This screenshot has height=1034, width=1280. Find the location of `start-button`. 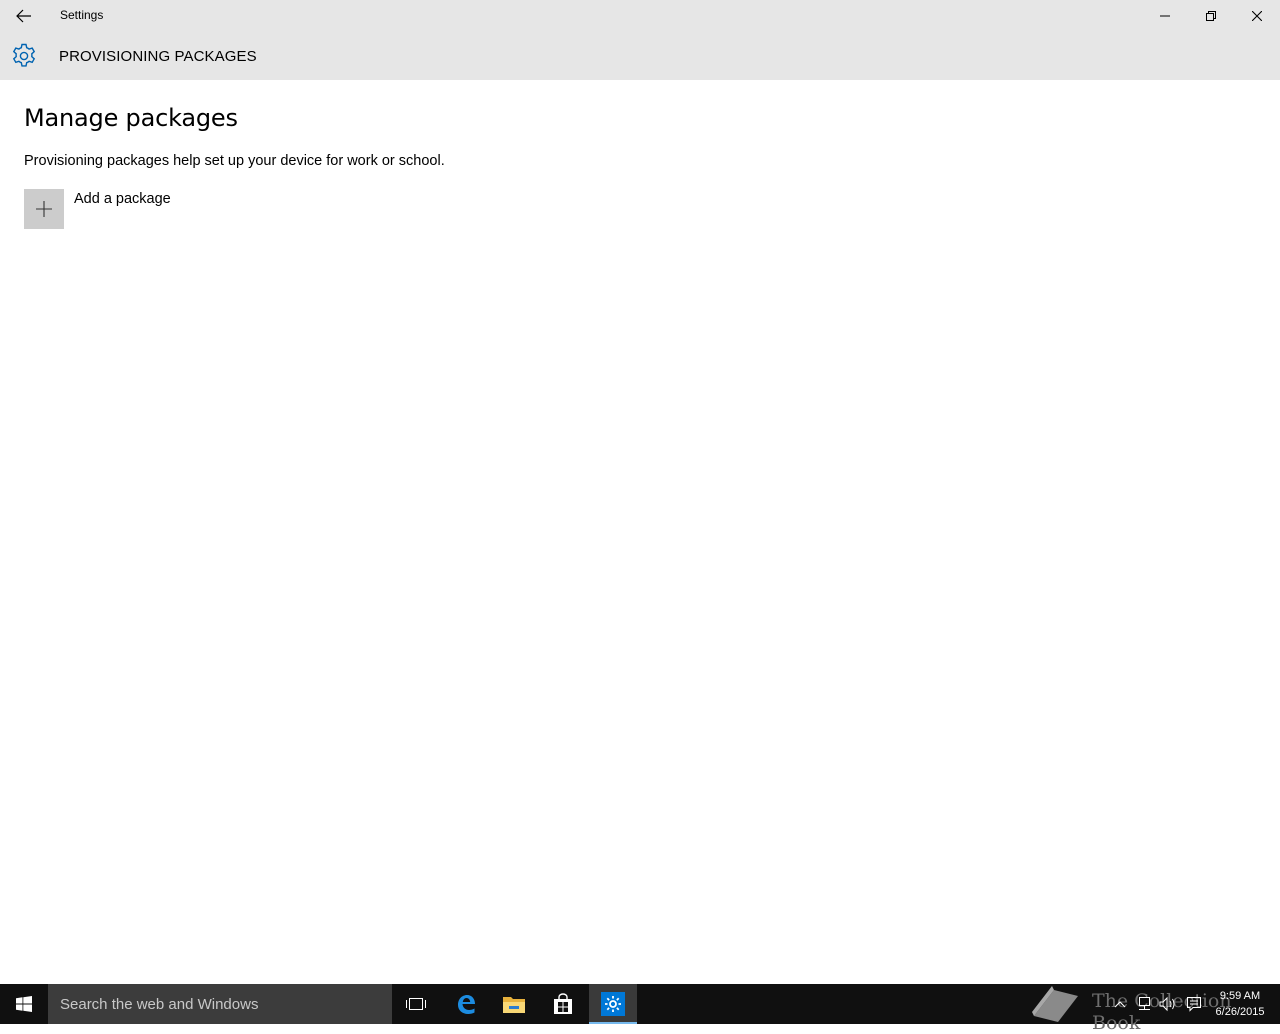

start-button is located at coordinates (24, 1004).